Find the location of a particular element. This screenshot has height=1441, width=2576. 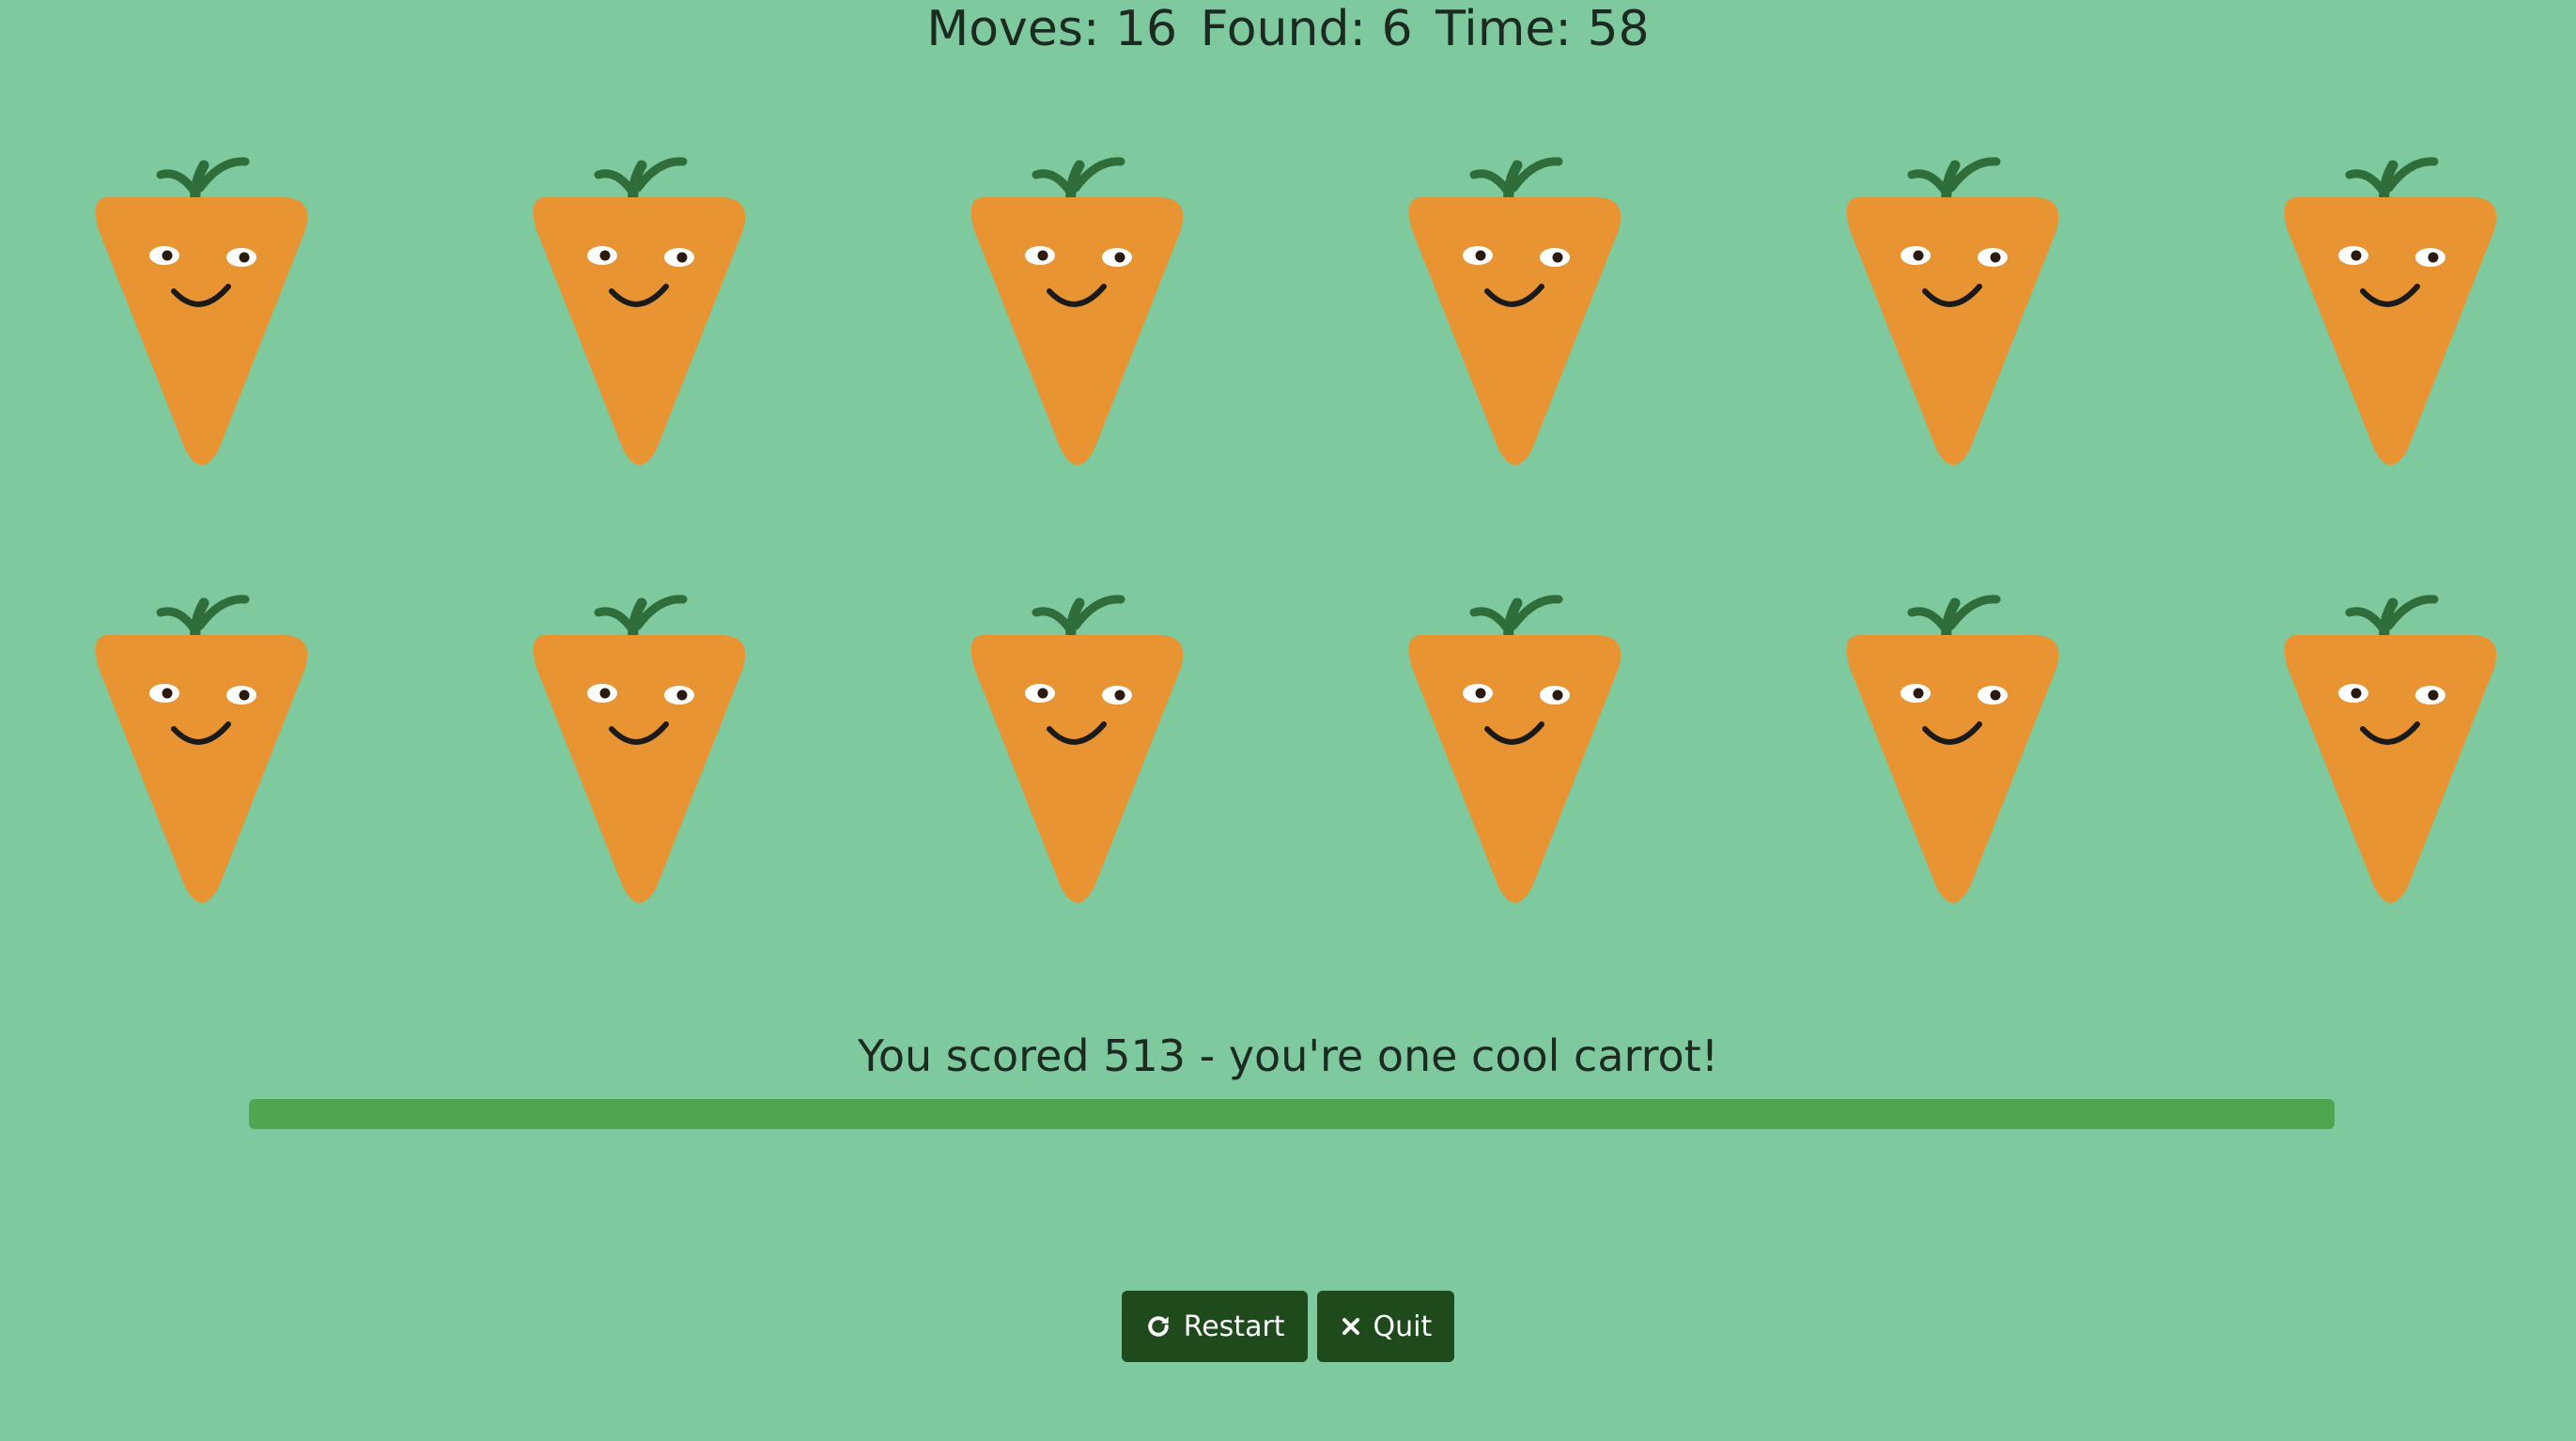

progress-bar-fill is located at coordinates (1292, 1114).